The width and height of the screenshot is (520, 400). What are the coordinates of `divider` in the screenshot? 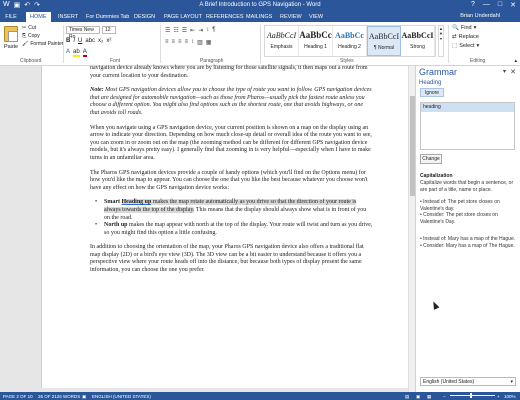 It's located at (63, 44).